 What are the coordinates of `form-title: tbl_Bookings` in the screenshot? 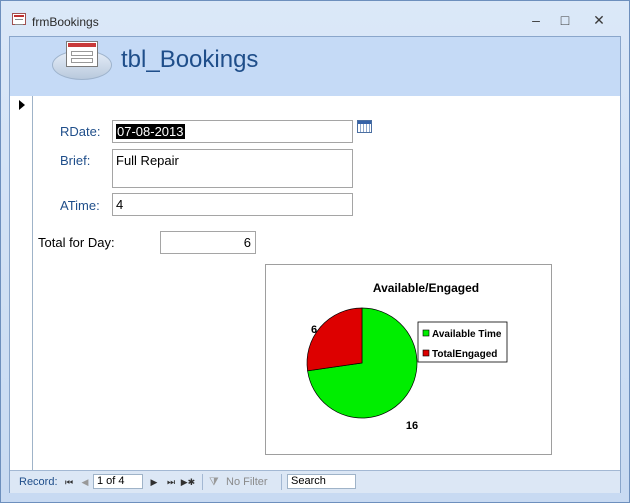 It's located at (190, 59).